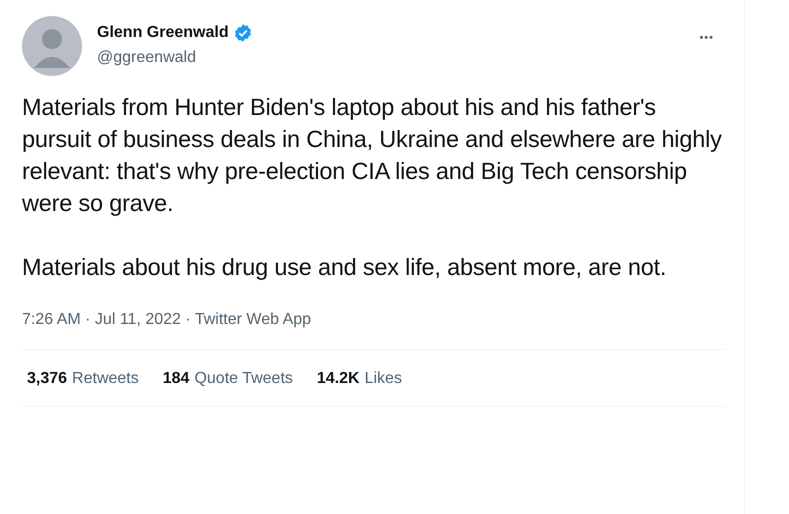 The image size is (789, 514). What do you see at coordinates (176, 379) in the screenshot?
I see `stat-count: 184` at bounding box center [176, 379].